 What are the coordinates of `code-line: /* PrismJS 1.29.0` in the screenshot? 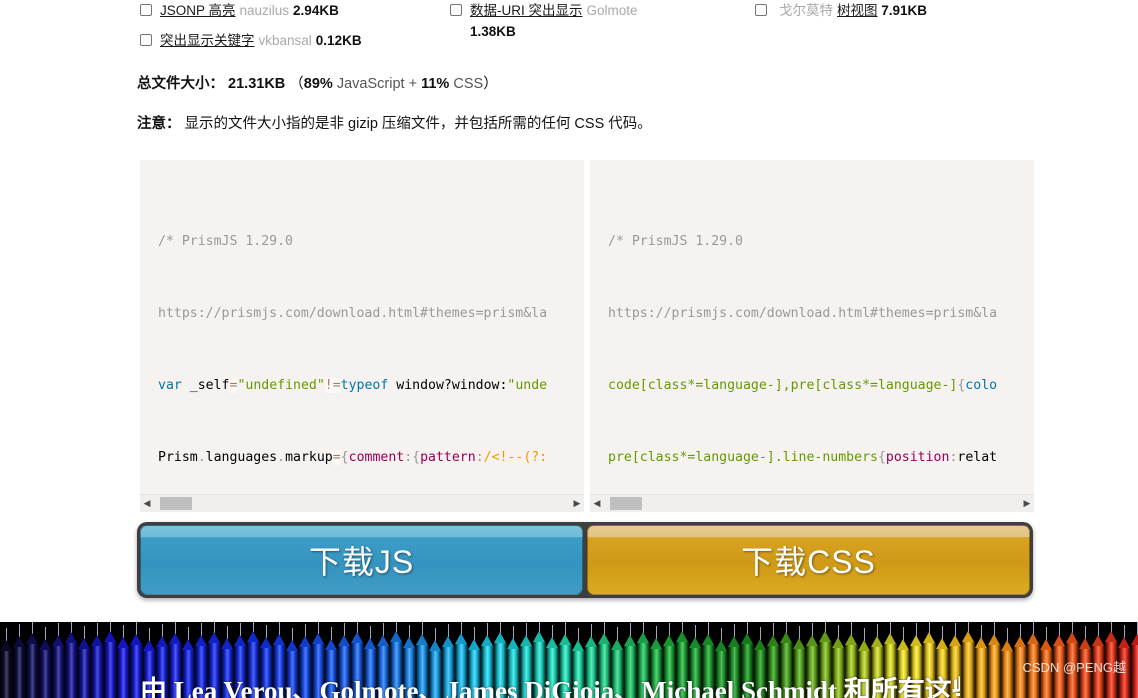 It's located at (225, 241).